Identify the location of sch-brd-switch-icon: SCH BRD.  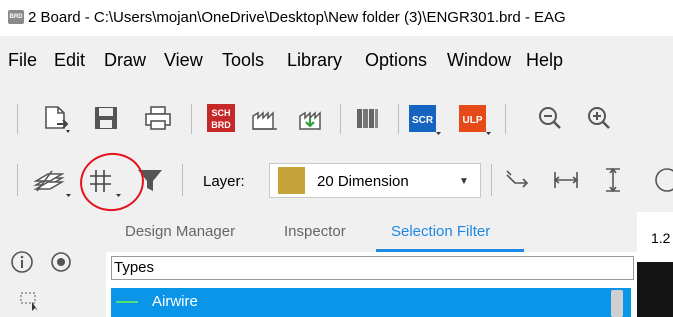
(221, 118).